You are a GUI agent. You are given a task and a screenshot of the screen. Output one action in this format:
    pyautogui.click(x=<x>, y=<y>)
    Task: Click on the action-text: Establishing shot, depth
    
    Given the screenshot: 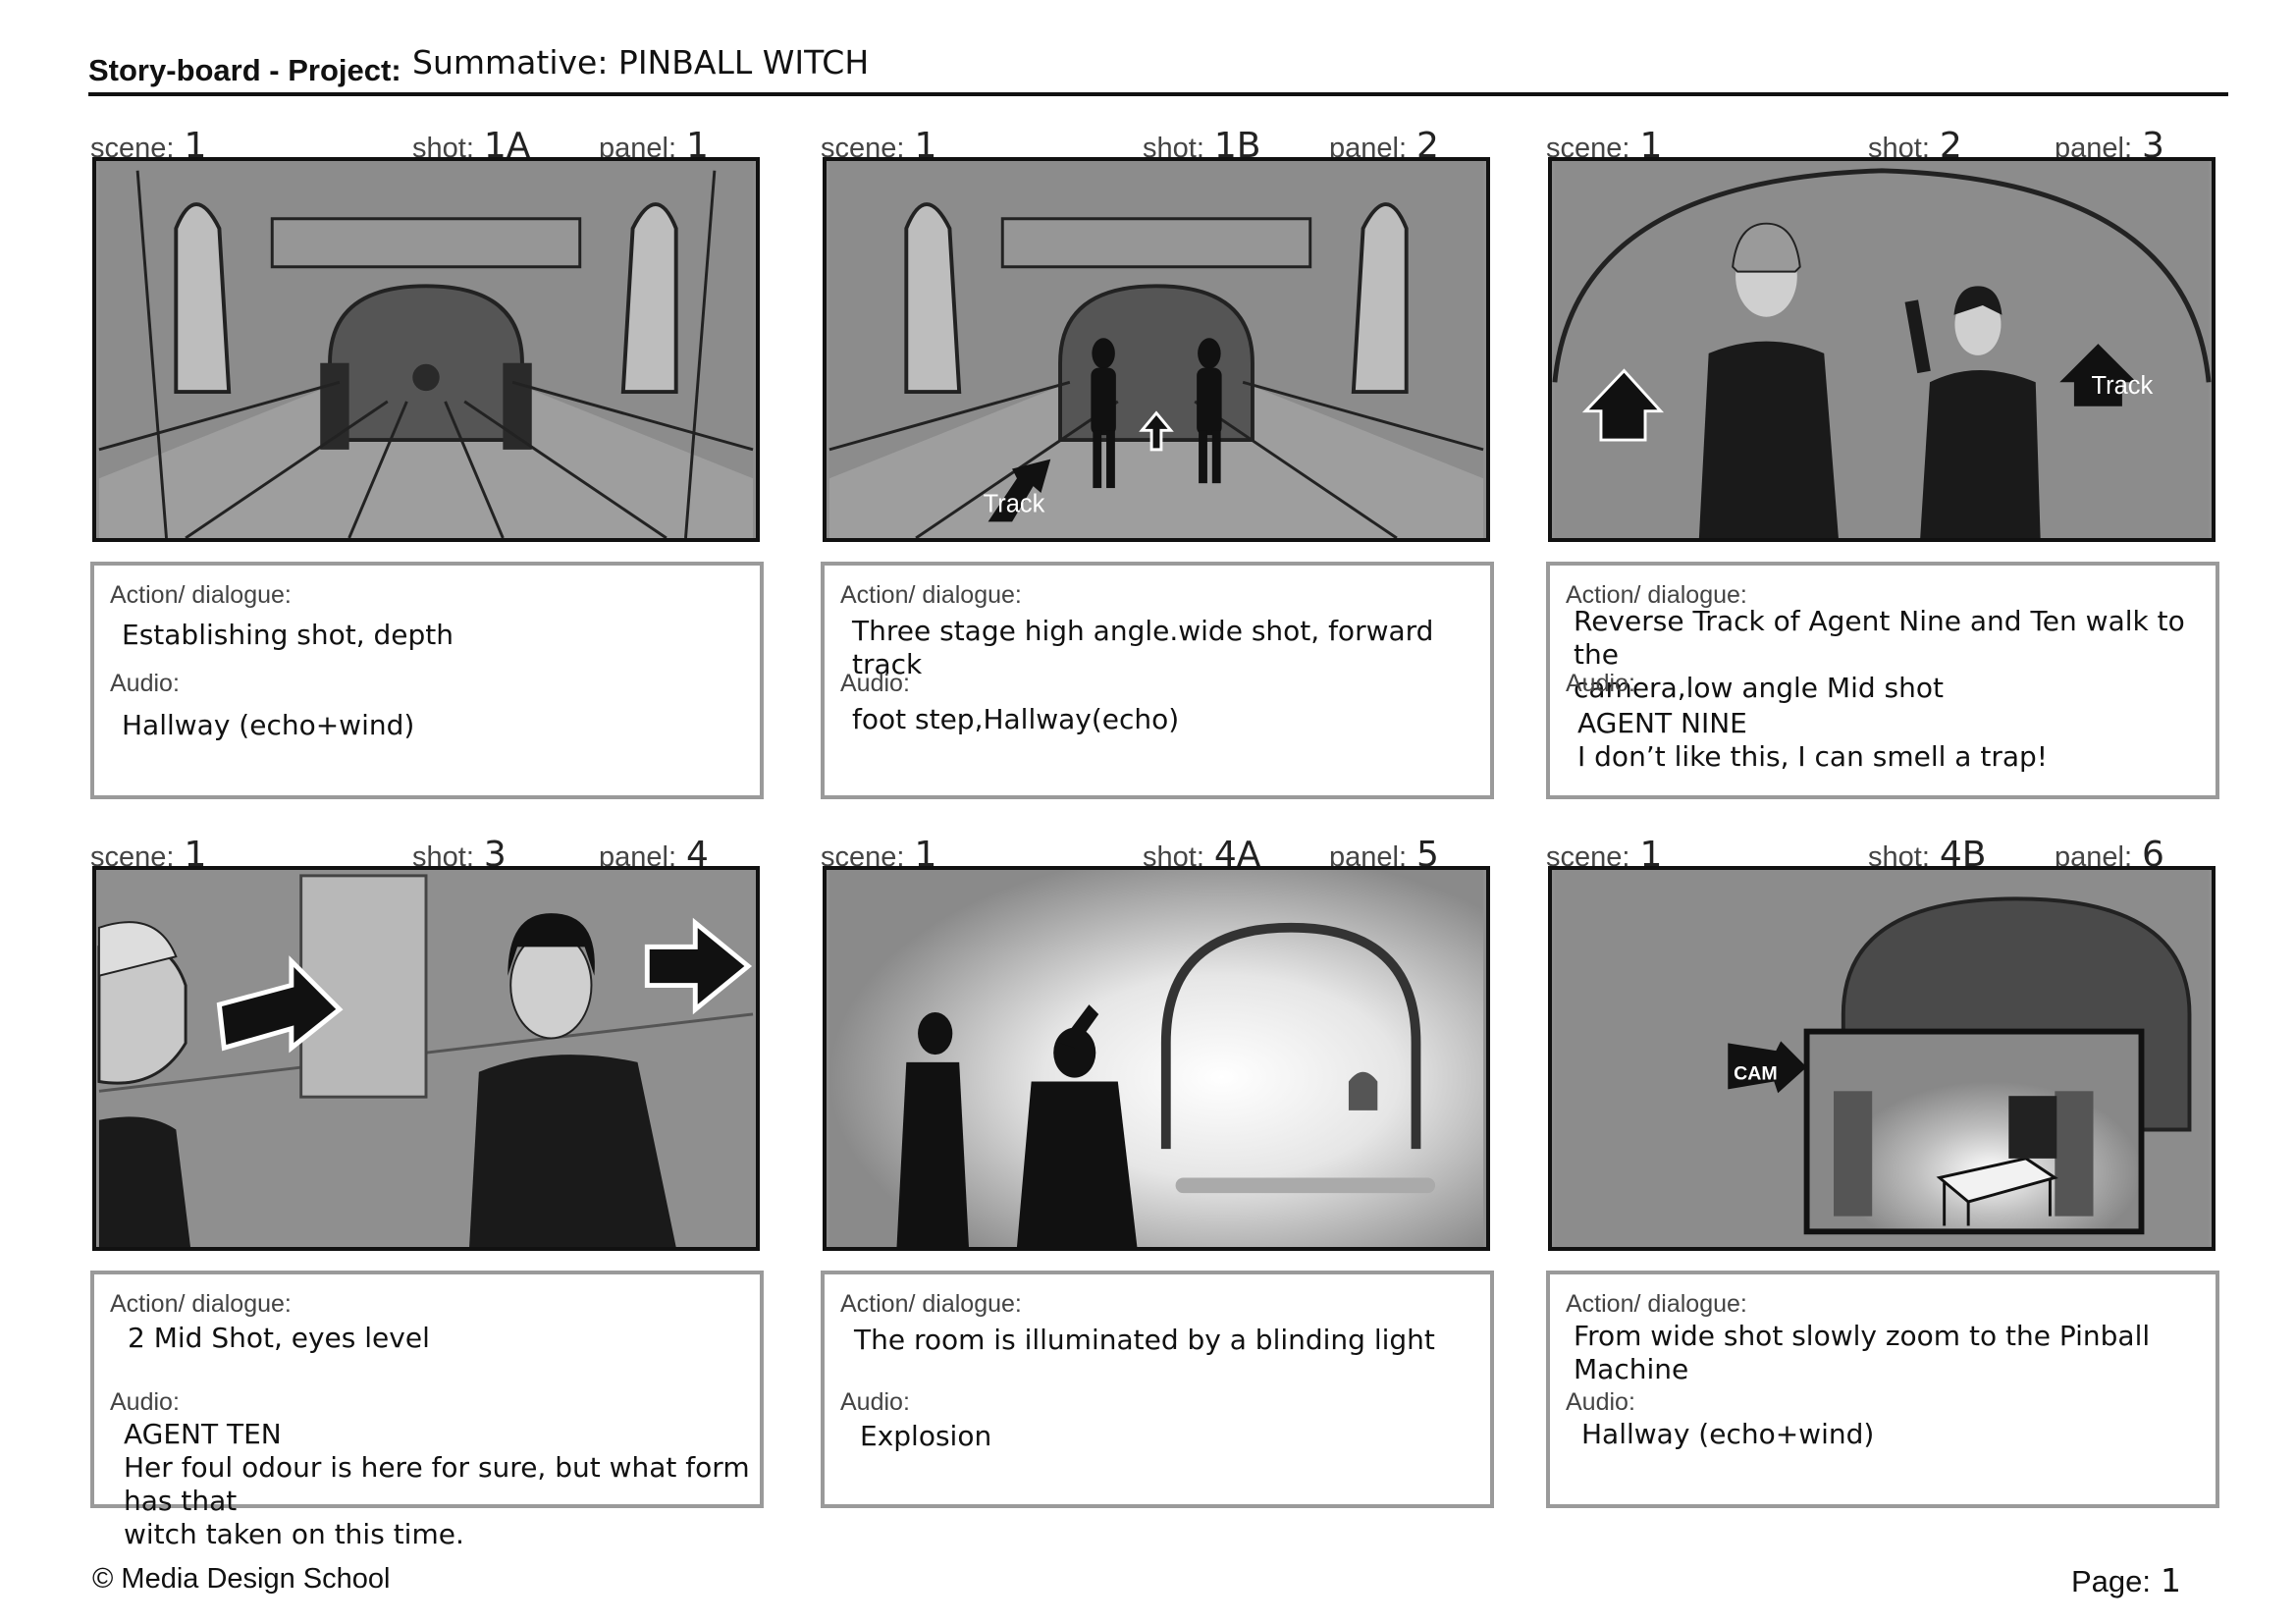 What is the action you would take?
    pyautogui.click(x=288, y=635)
    